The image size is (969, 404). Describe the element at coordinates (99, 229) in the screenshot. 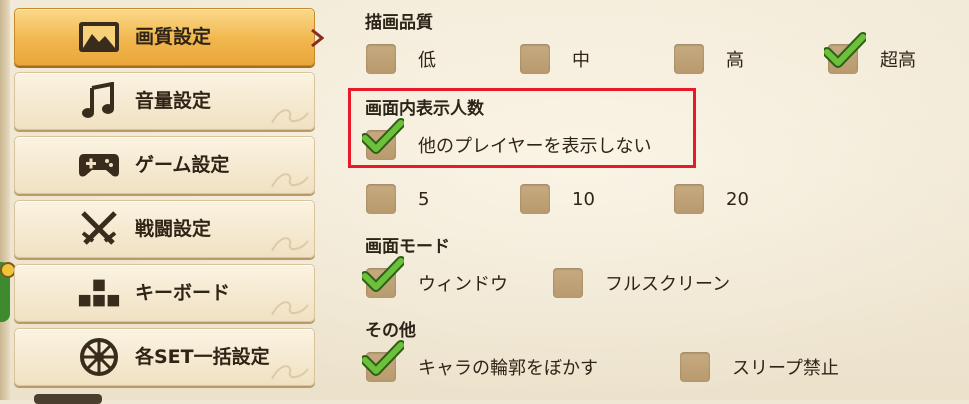

I see `crossed-swords-icon` at that location.